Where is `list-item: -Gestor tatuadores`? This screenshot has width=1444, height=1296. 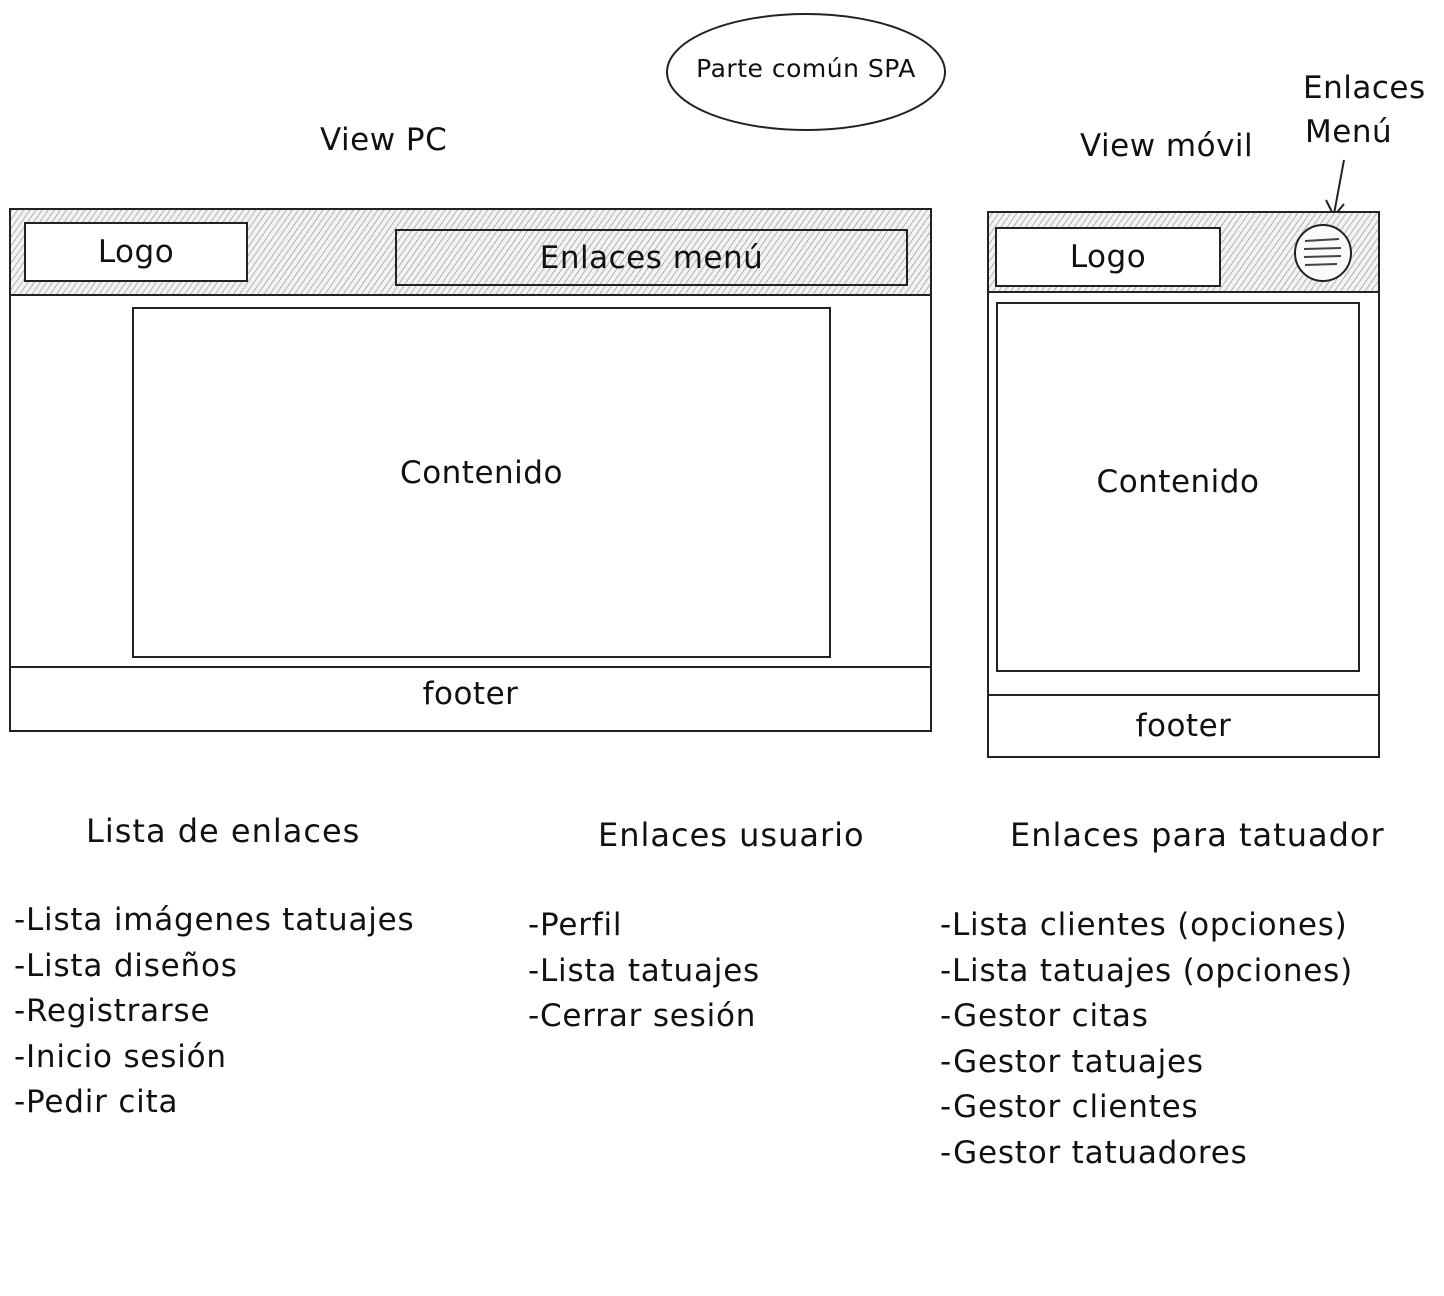
list-item: -Gestor tatuadores is located at coordinates (1094, 1152).